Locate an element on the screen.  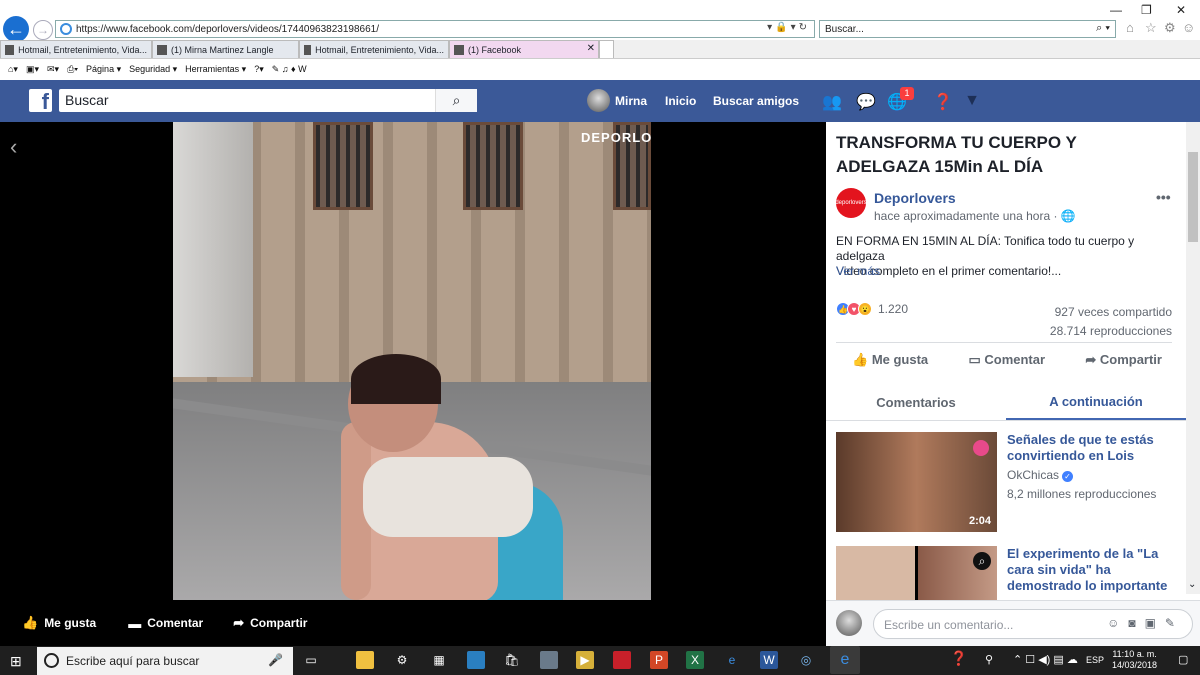
store-icon: 🛍 is located at coordinates (512, 660).